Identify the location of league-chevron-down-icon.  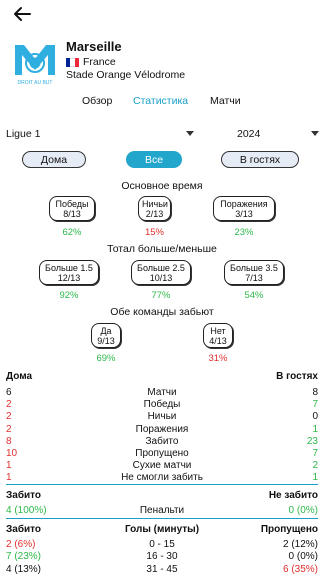
(190, 133).